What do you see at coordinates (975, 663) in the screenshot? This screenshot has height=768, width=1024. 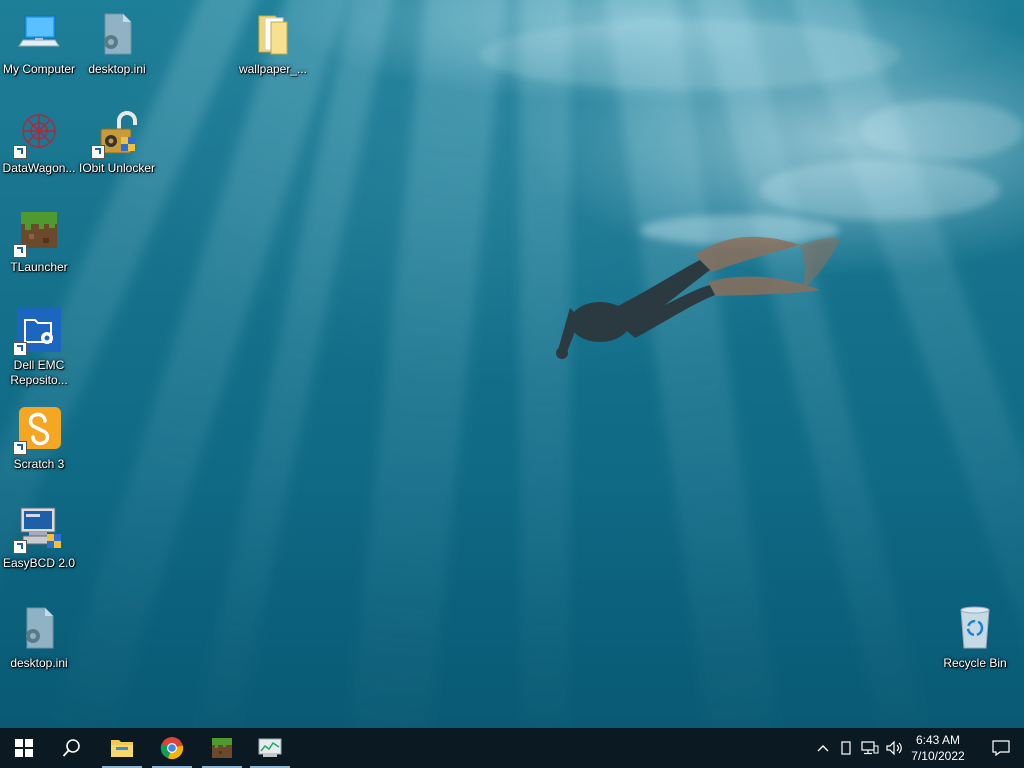 I see `desktop-icon-label: Recycle Bin` at bounding box center [975, 663].